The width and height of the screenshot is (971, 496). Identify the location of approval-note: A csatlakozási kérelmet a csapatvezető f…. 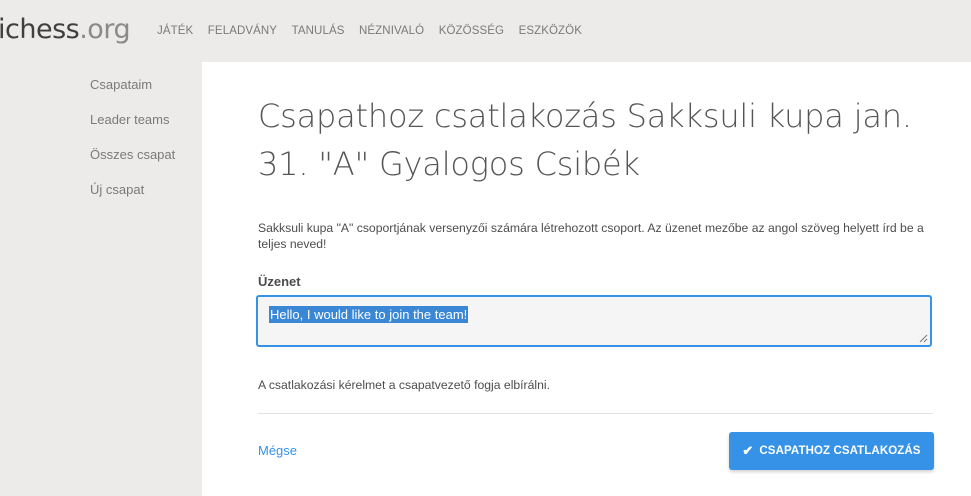
(404, 385).